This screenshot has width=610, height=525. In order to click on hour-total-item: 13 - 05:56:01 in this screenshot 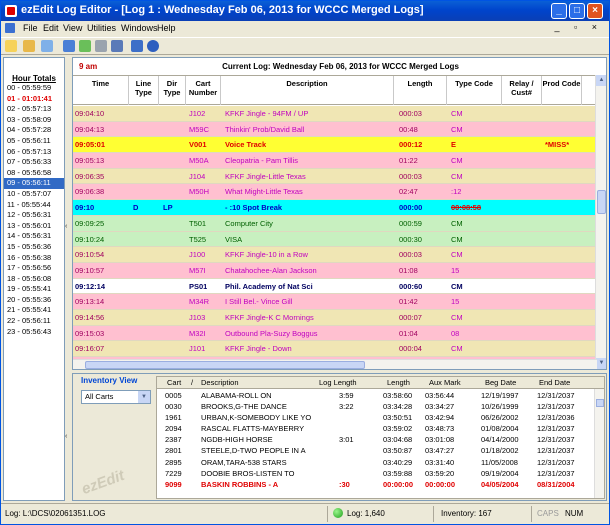, I will do `click(34, 226)`.